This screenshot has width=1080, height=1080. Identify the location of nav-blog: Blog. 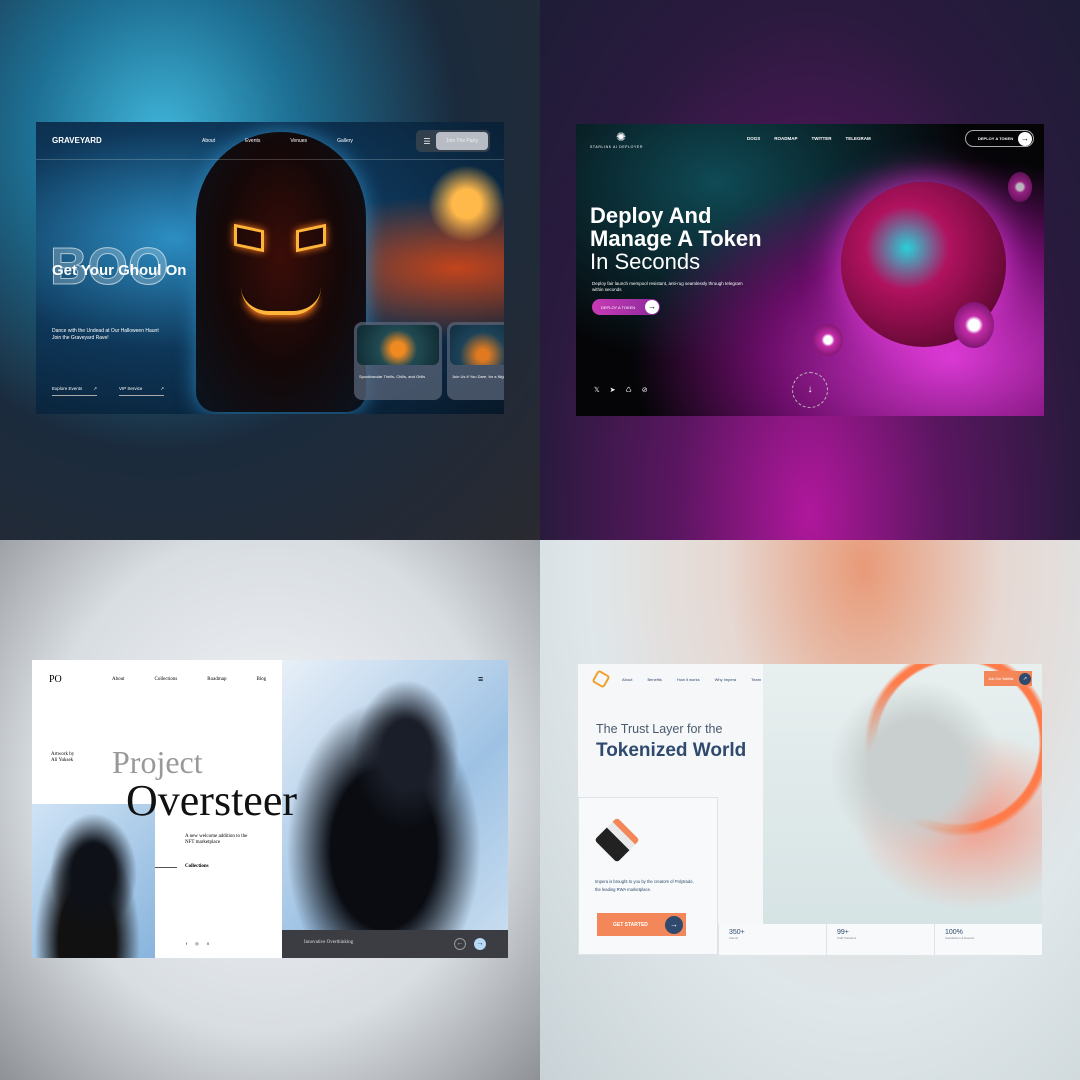
(261, 679).